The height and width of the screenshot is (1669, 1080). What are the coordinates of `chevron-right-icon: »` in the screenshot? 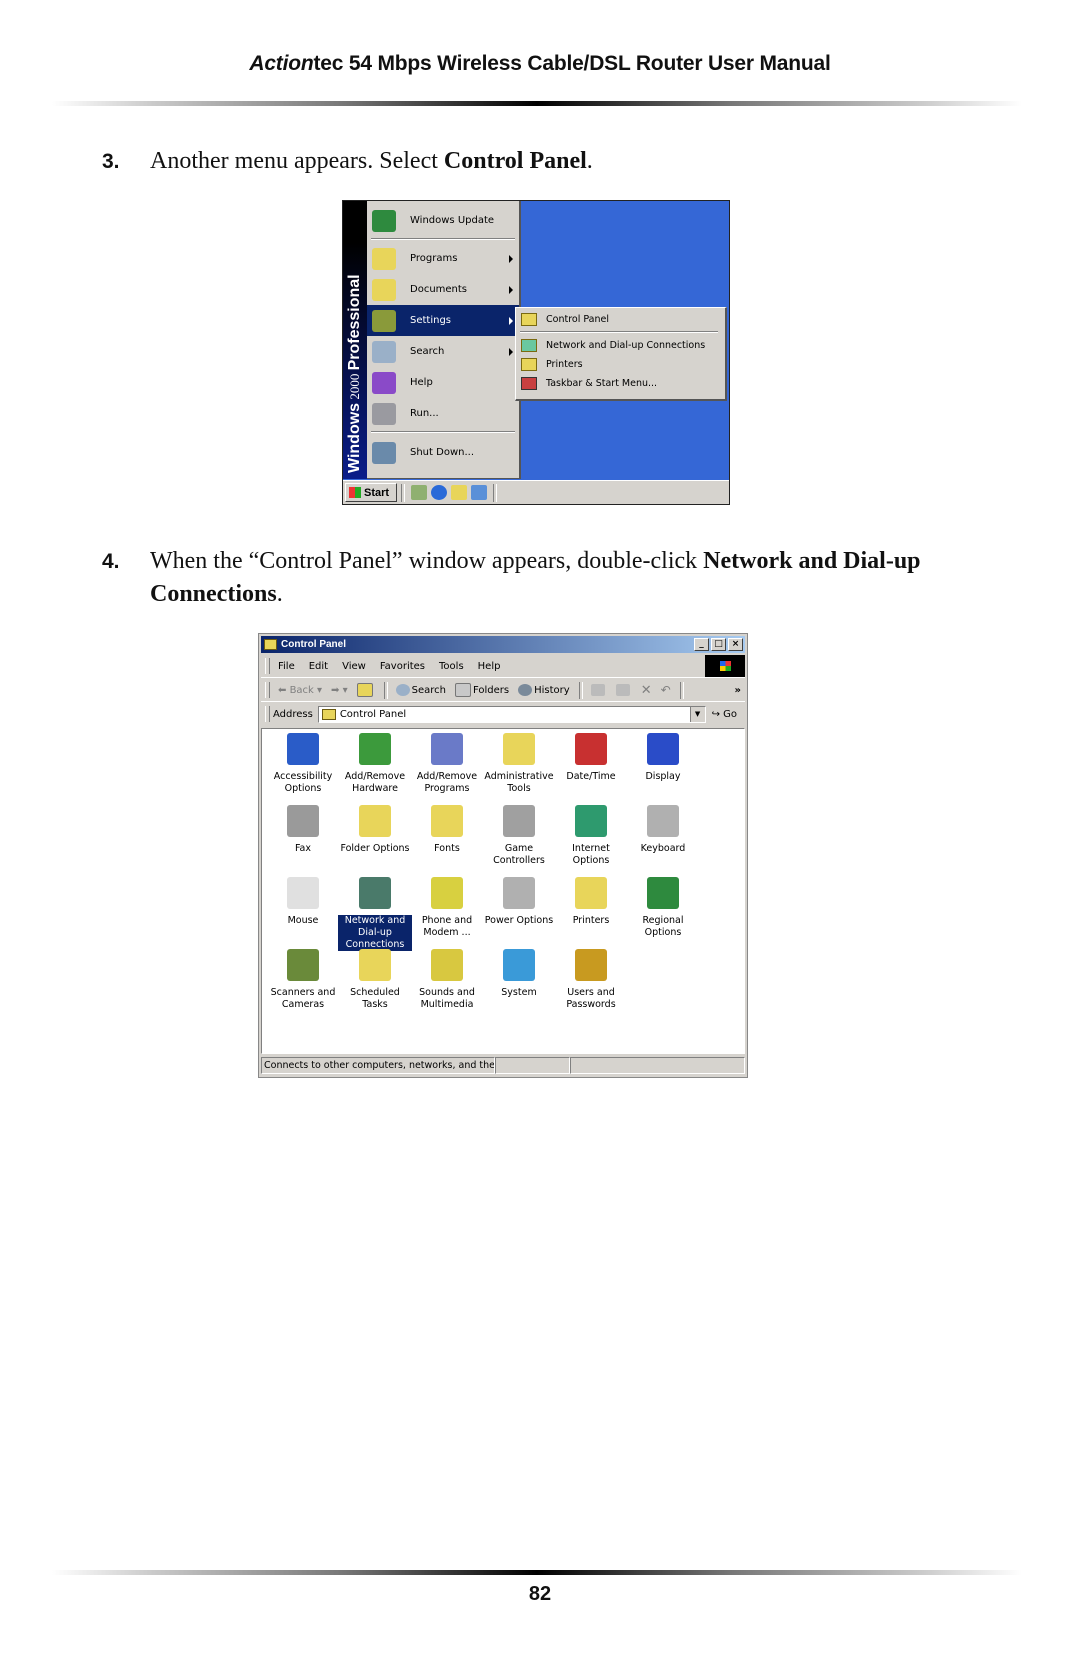 It's located at (737, 690).